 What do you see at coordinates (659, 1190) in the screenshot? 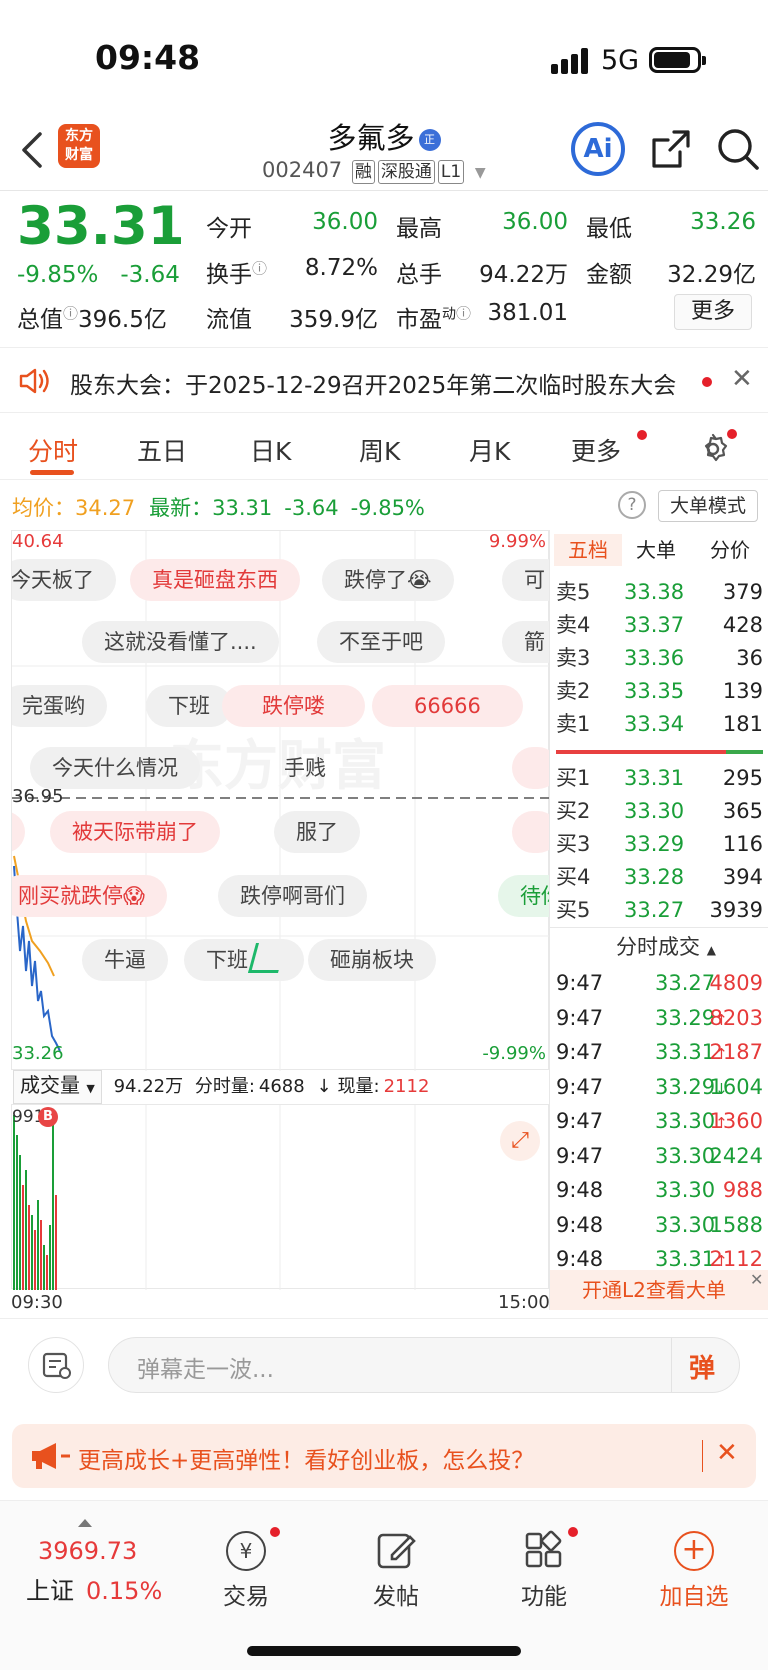
I see `tick-row: 9:48 33.30 988` at bounding box center [659, 1190].